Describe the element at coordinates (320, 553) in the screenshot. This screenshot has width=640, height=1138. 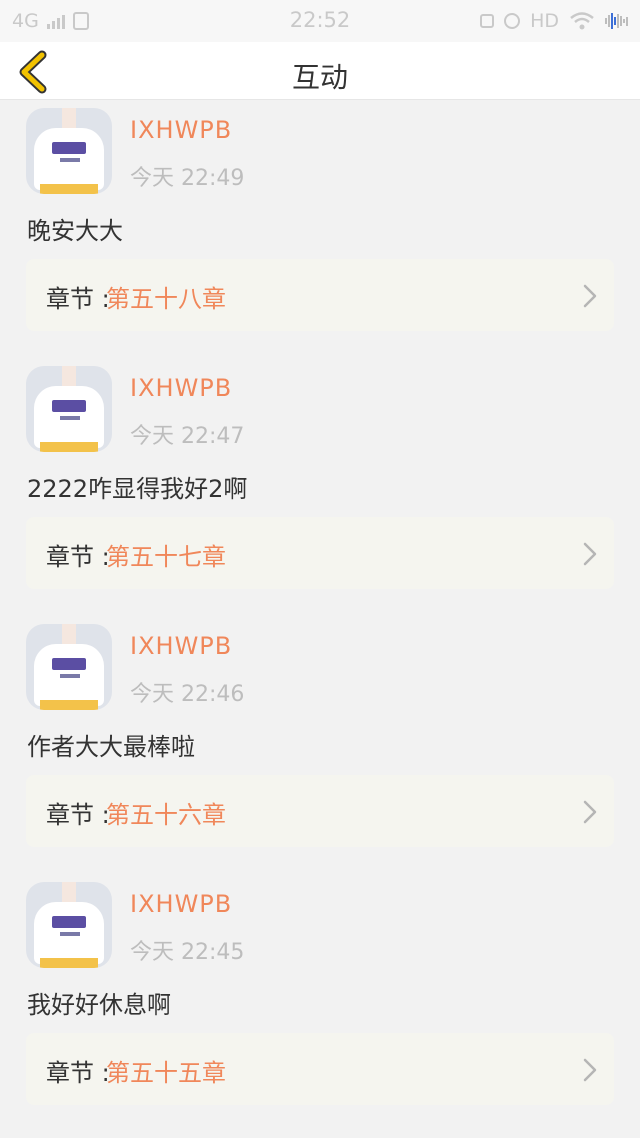
I see `chapter-link: 章节 : 第五十七章` at that location.